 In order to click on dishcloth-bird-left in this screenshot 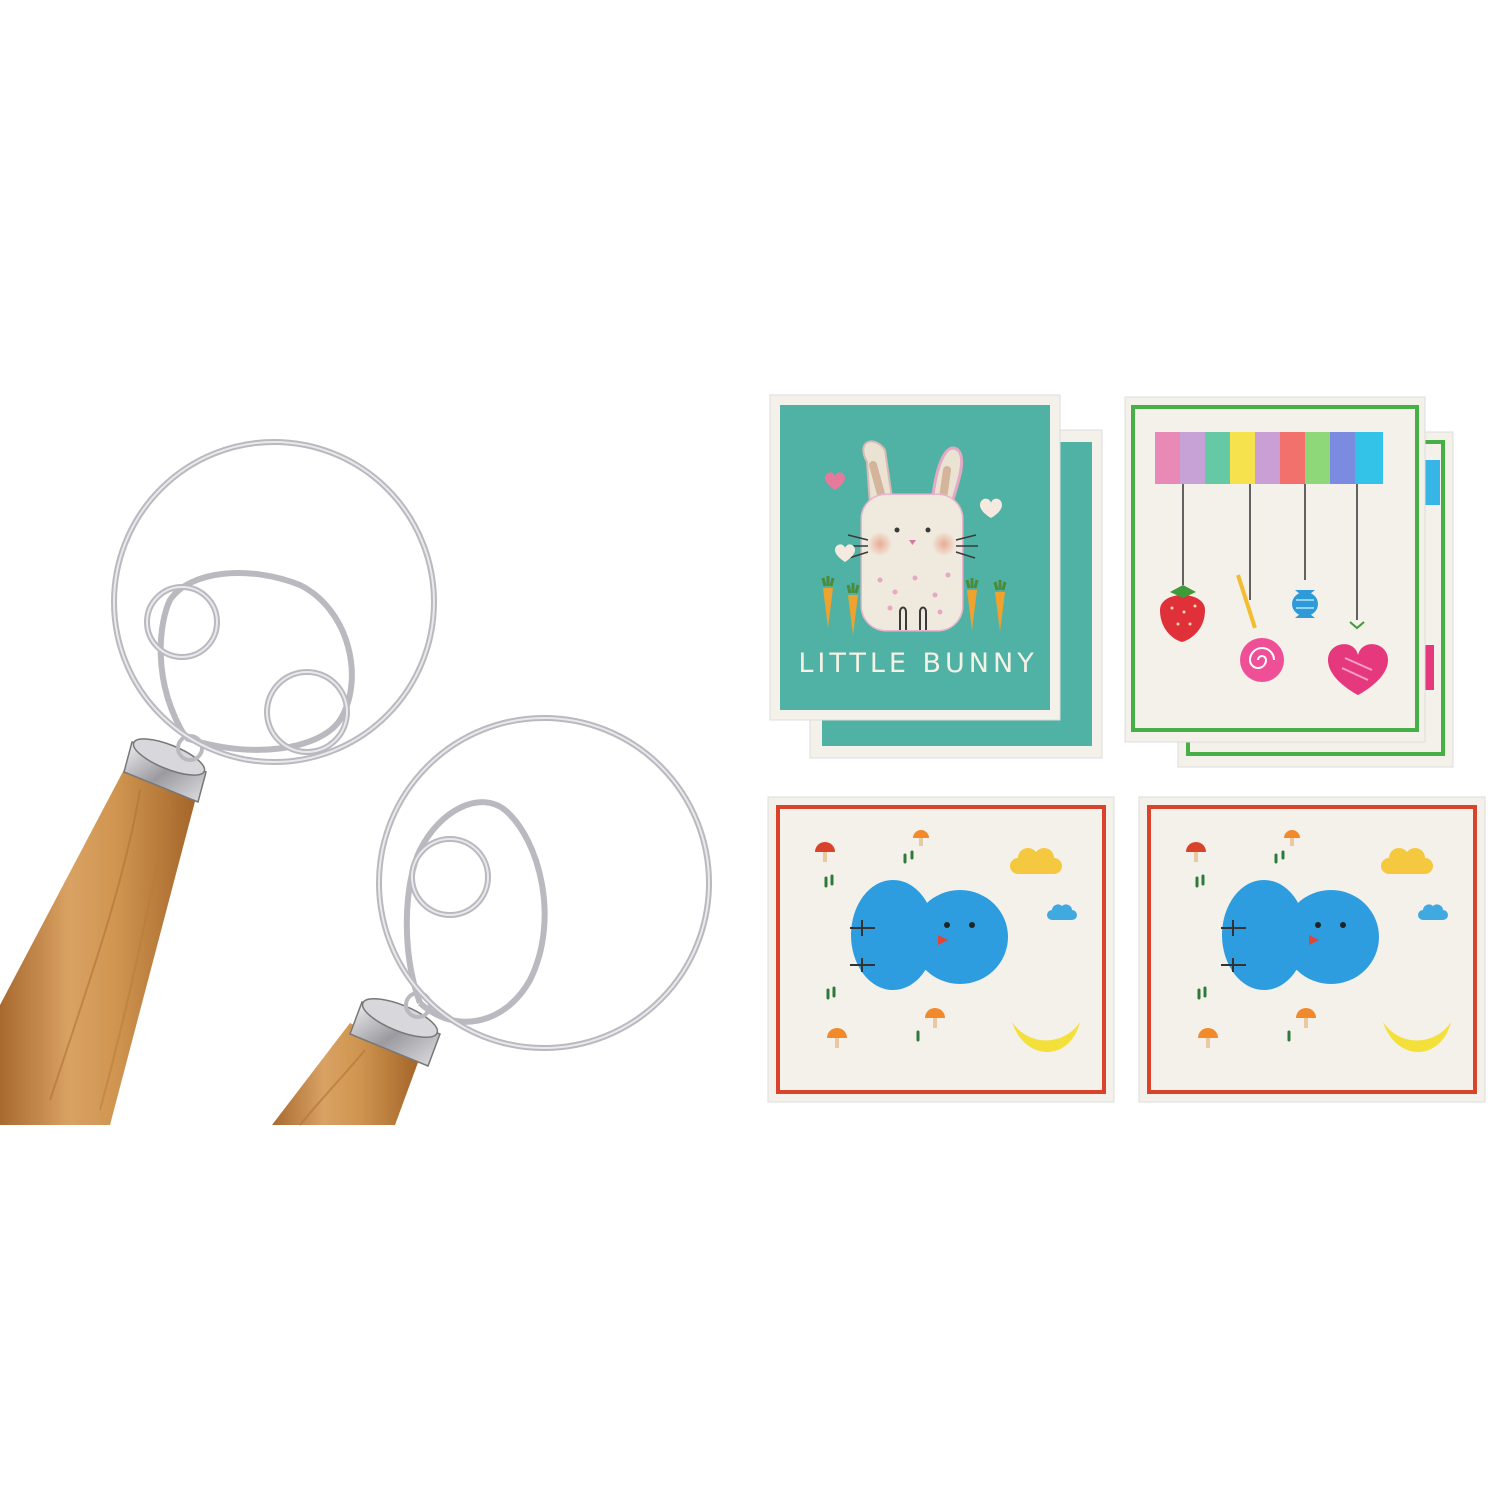, I will do `click(941, 949)`.